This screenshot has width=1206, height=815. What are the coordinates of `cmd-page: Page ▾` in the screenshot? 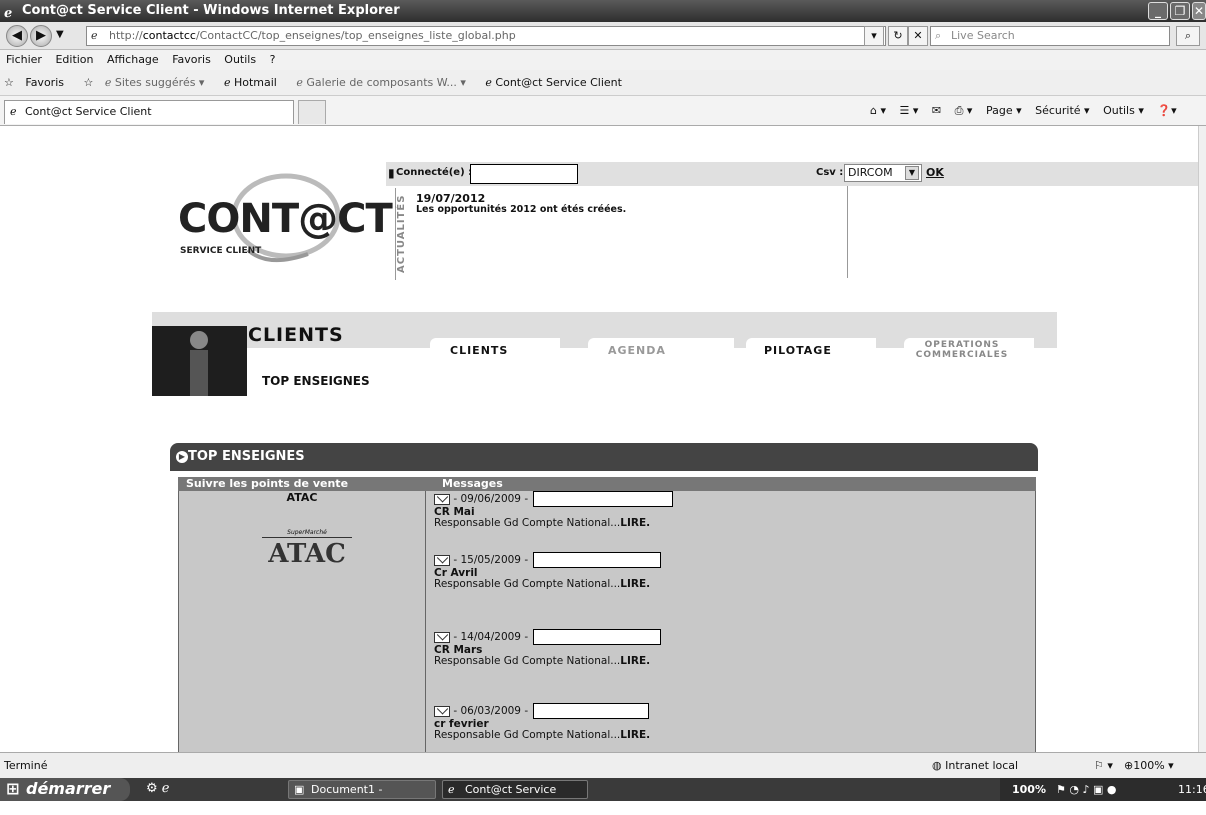 It's located at (1004, 110).